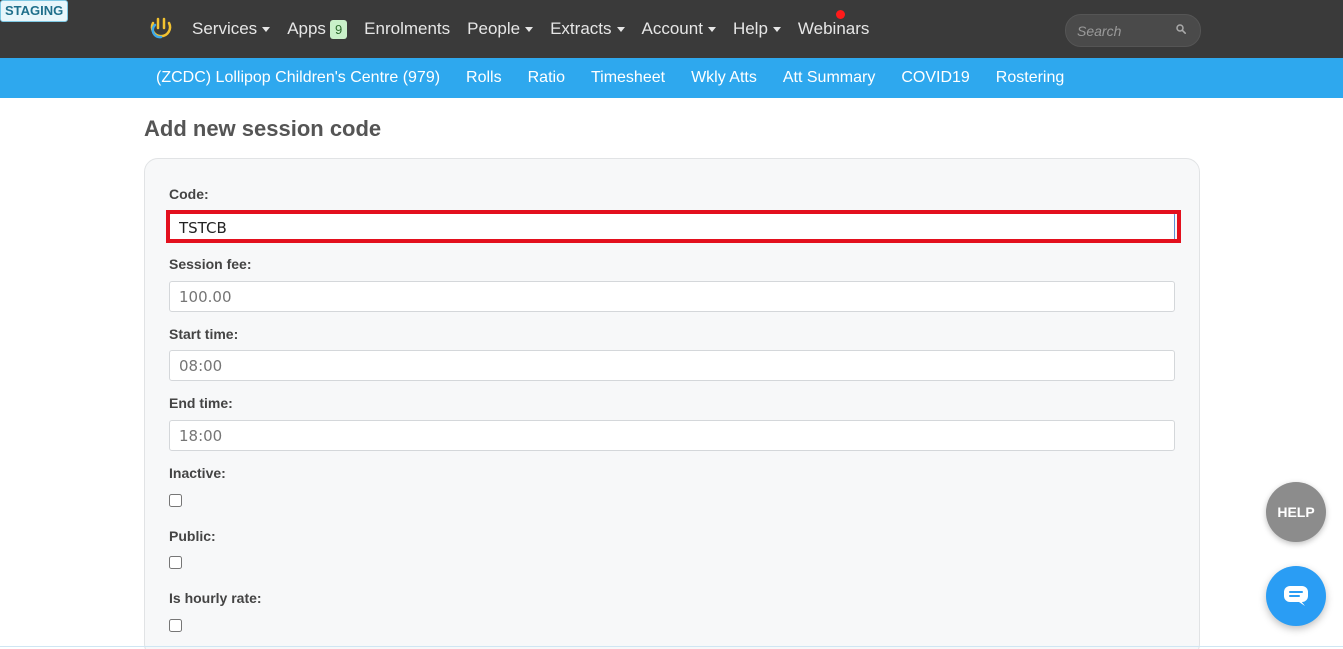 Image resolution: width=1343 pixels, height=649 pixels. Describe the element at coordinates (546, 78) in the screenshot. I see `subnav-ratio: Ratio` at that location.